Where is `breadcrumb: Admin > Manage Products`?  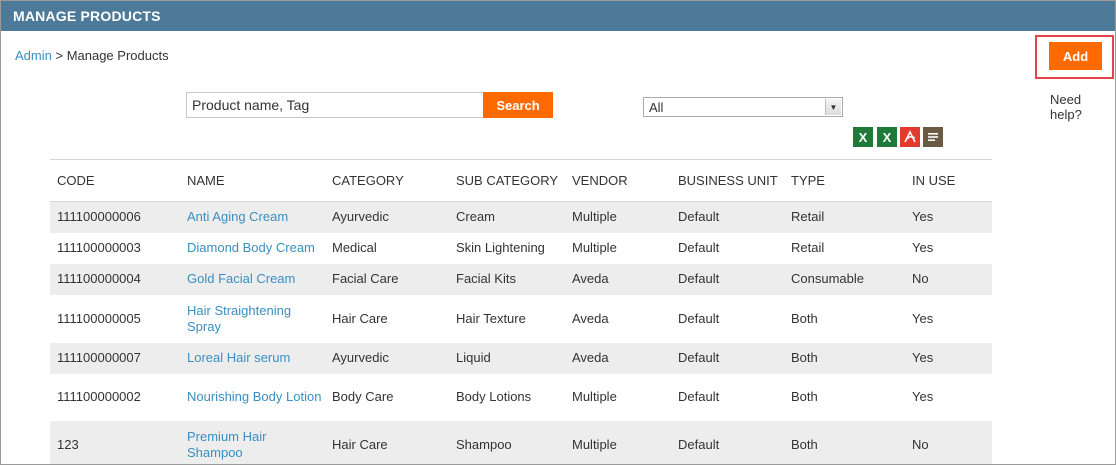 breadcrumb: Admin > Manage Products is located at coordinates (92, 55).